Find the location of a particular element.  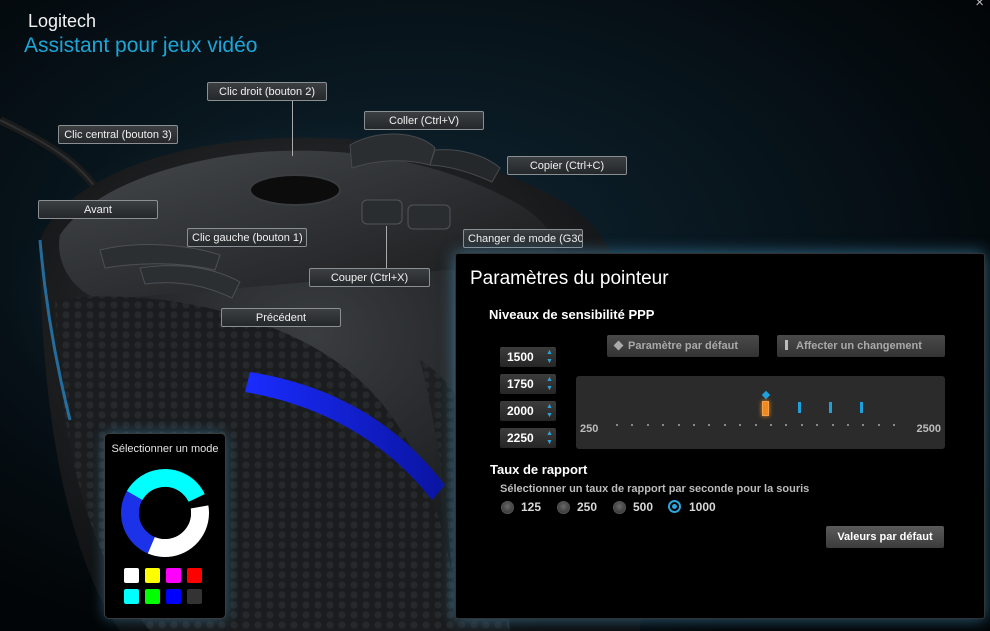

dpi-level-4: 2250 ▲ ▼ is located at coordinates (528, 438).